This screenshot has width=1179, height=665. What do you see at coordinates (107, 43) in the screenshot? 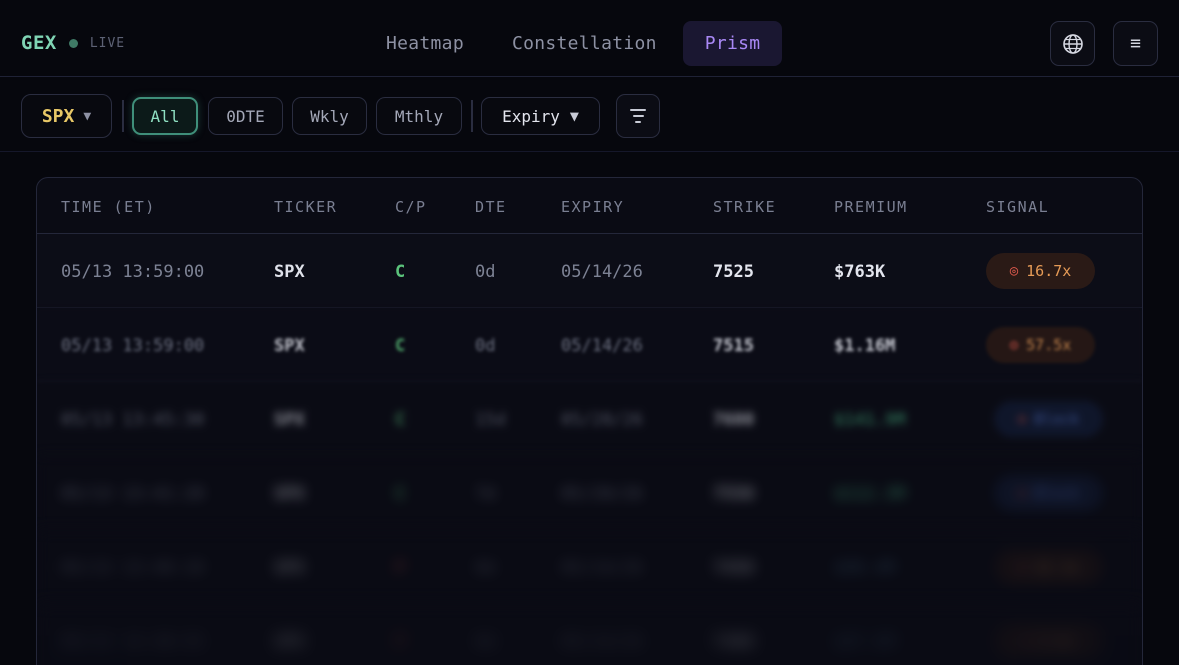
I see `live-status-label: LIVE` at bounding box center [107, 43].